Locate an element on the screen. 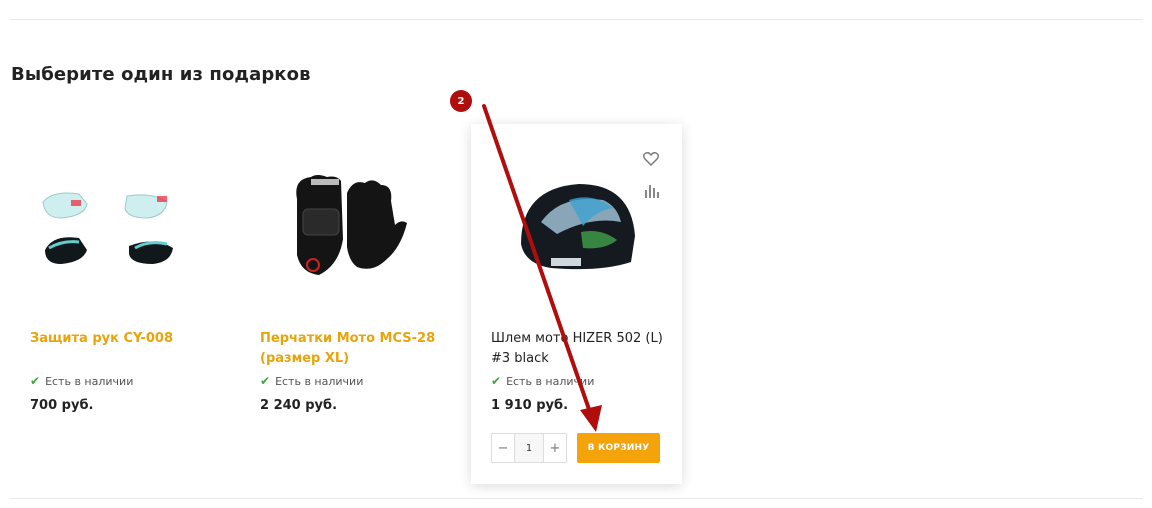  section-title: Выберите один из подарков is located at coordinates (161, 74).